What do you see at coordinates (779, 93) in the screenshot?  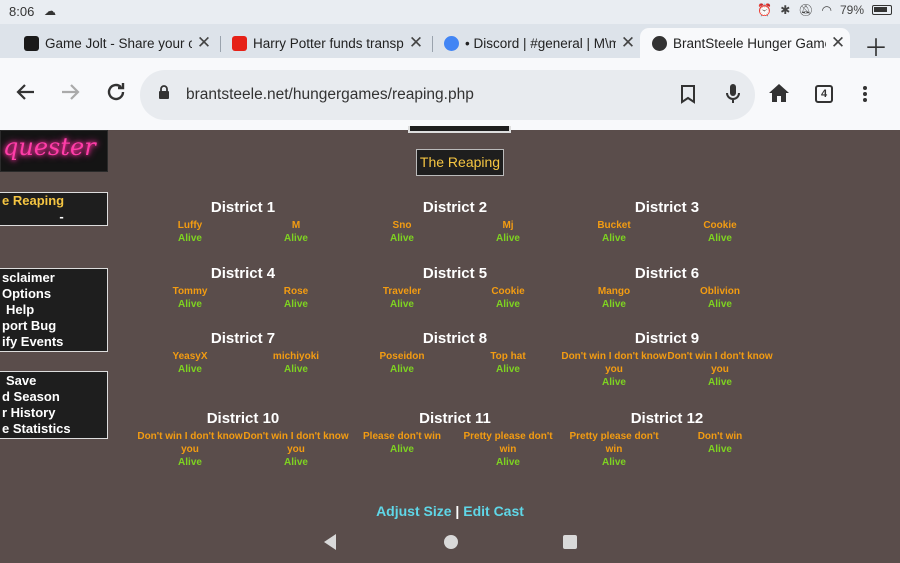 I see `home-icon` at bounding box center [779, 93].